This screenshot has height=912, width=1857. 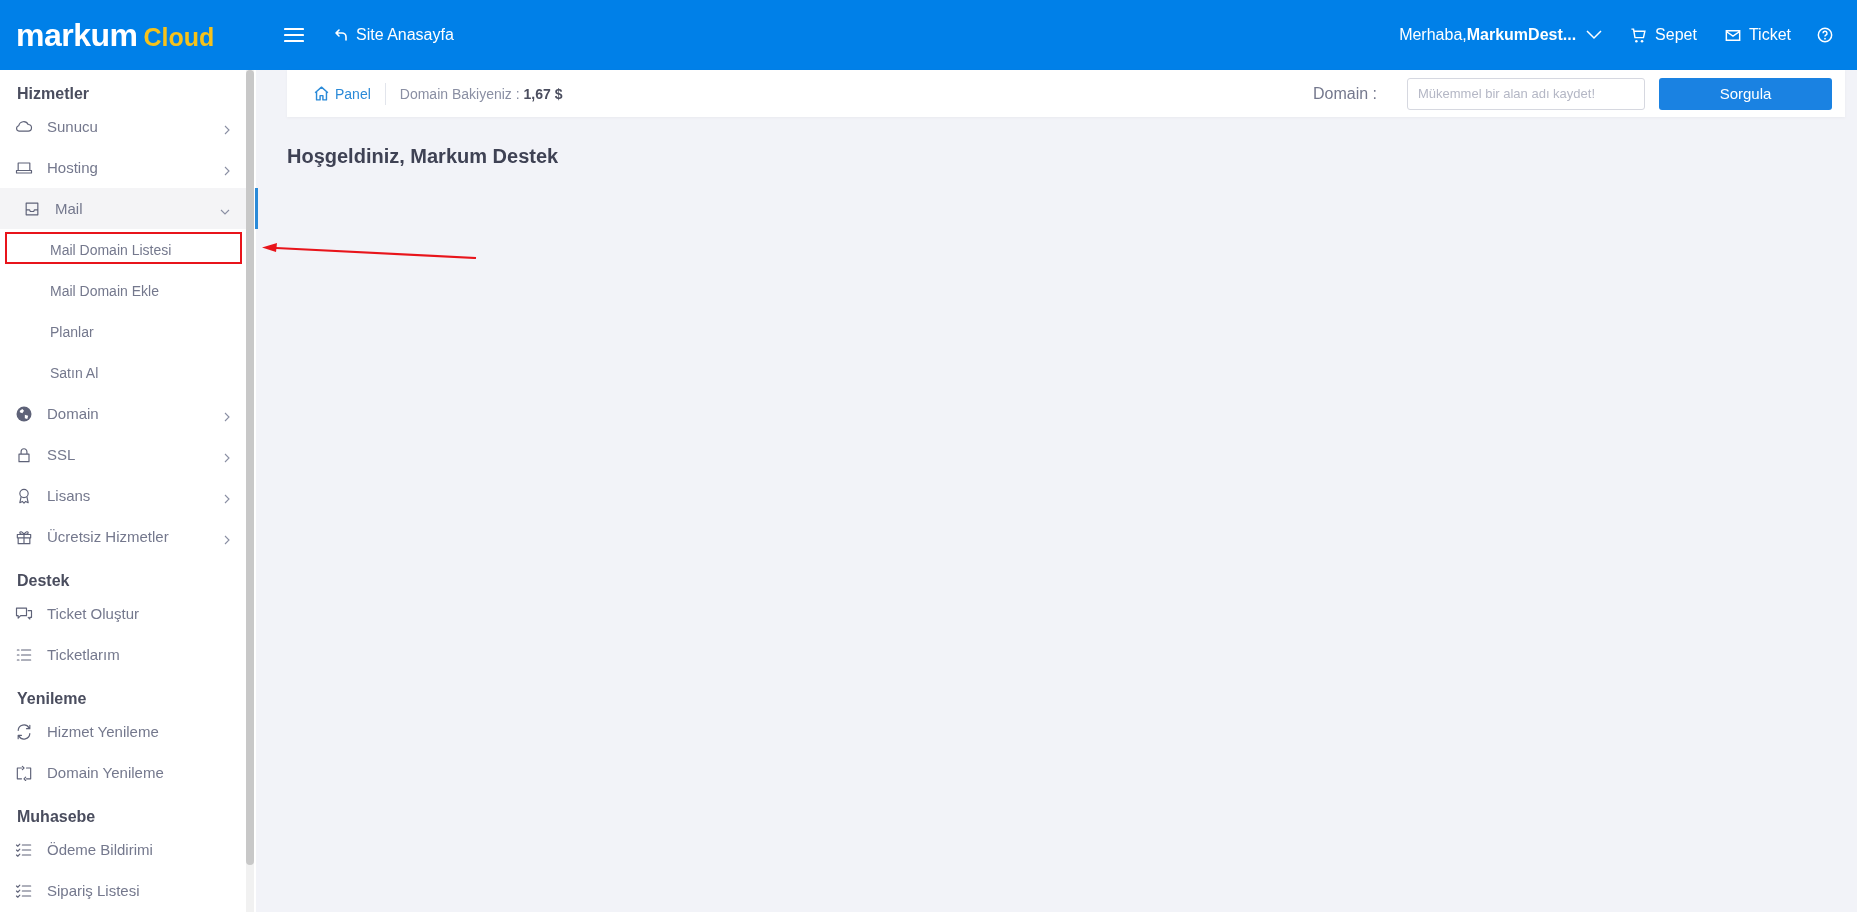 I want to click on welcome-heading: Hoşgeldiniz, Markum Destek, so click(x=423, y=156).